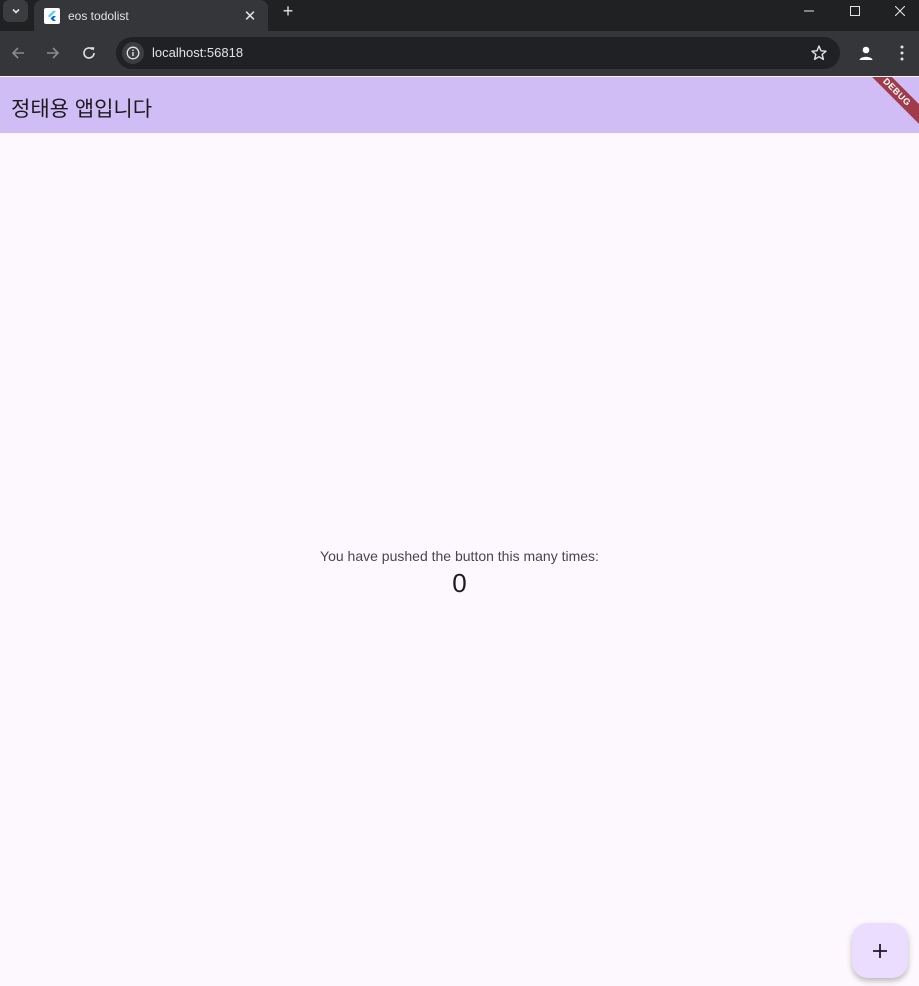 This screenshot has width=919, height=986. Describe the element at coordinates (459, 583) in the screenshot. I see `counter-value: 0` at that location.